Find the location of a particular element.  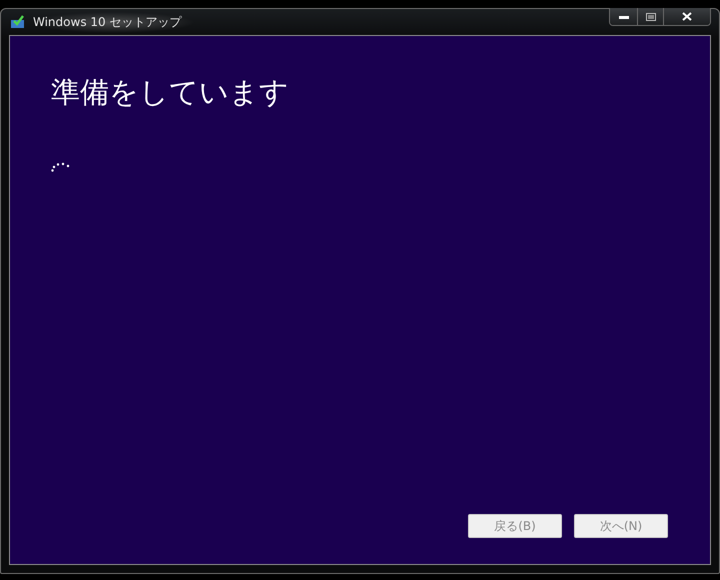

minimize-button is located at coordinates (624, 16).